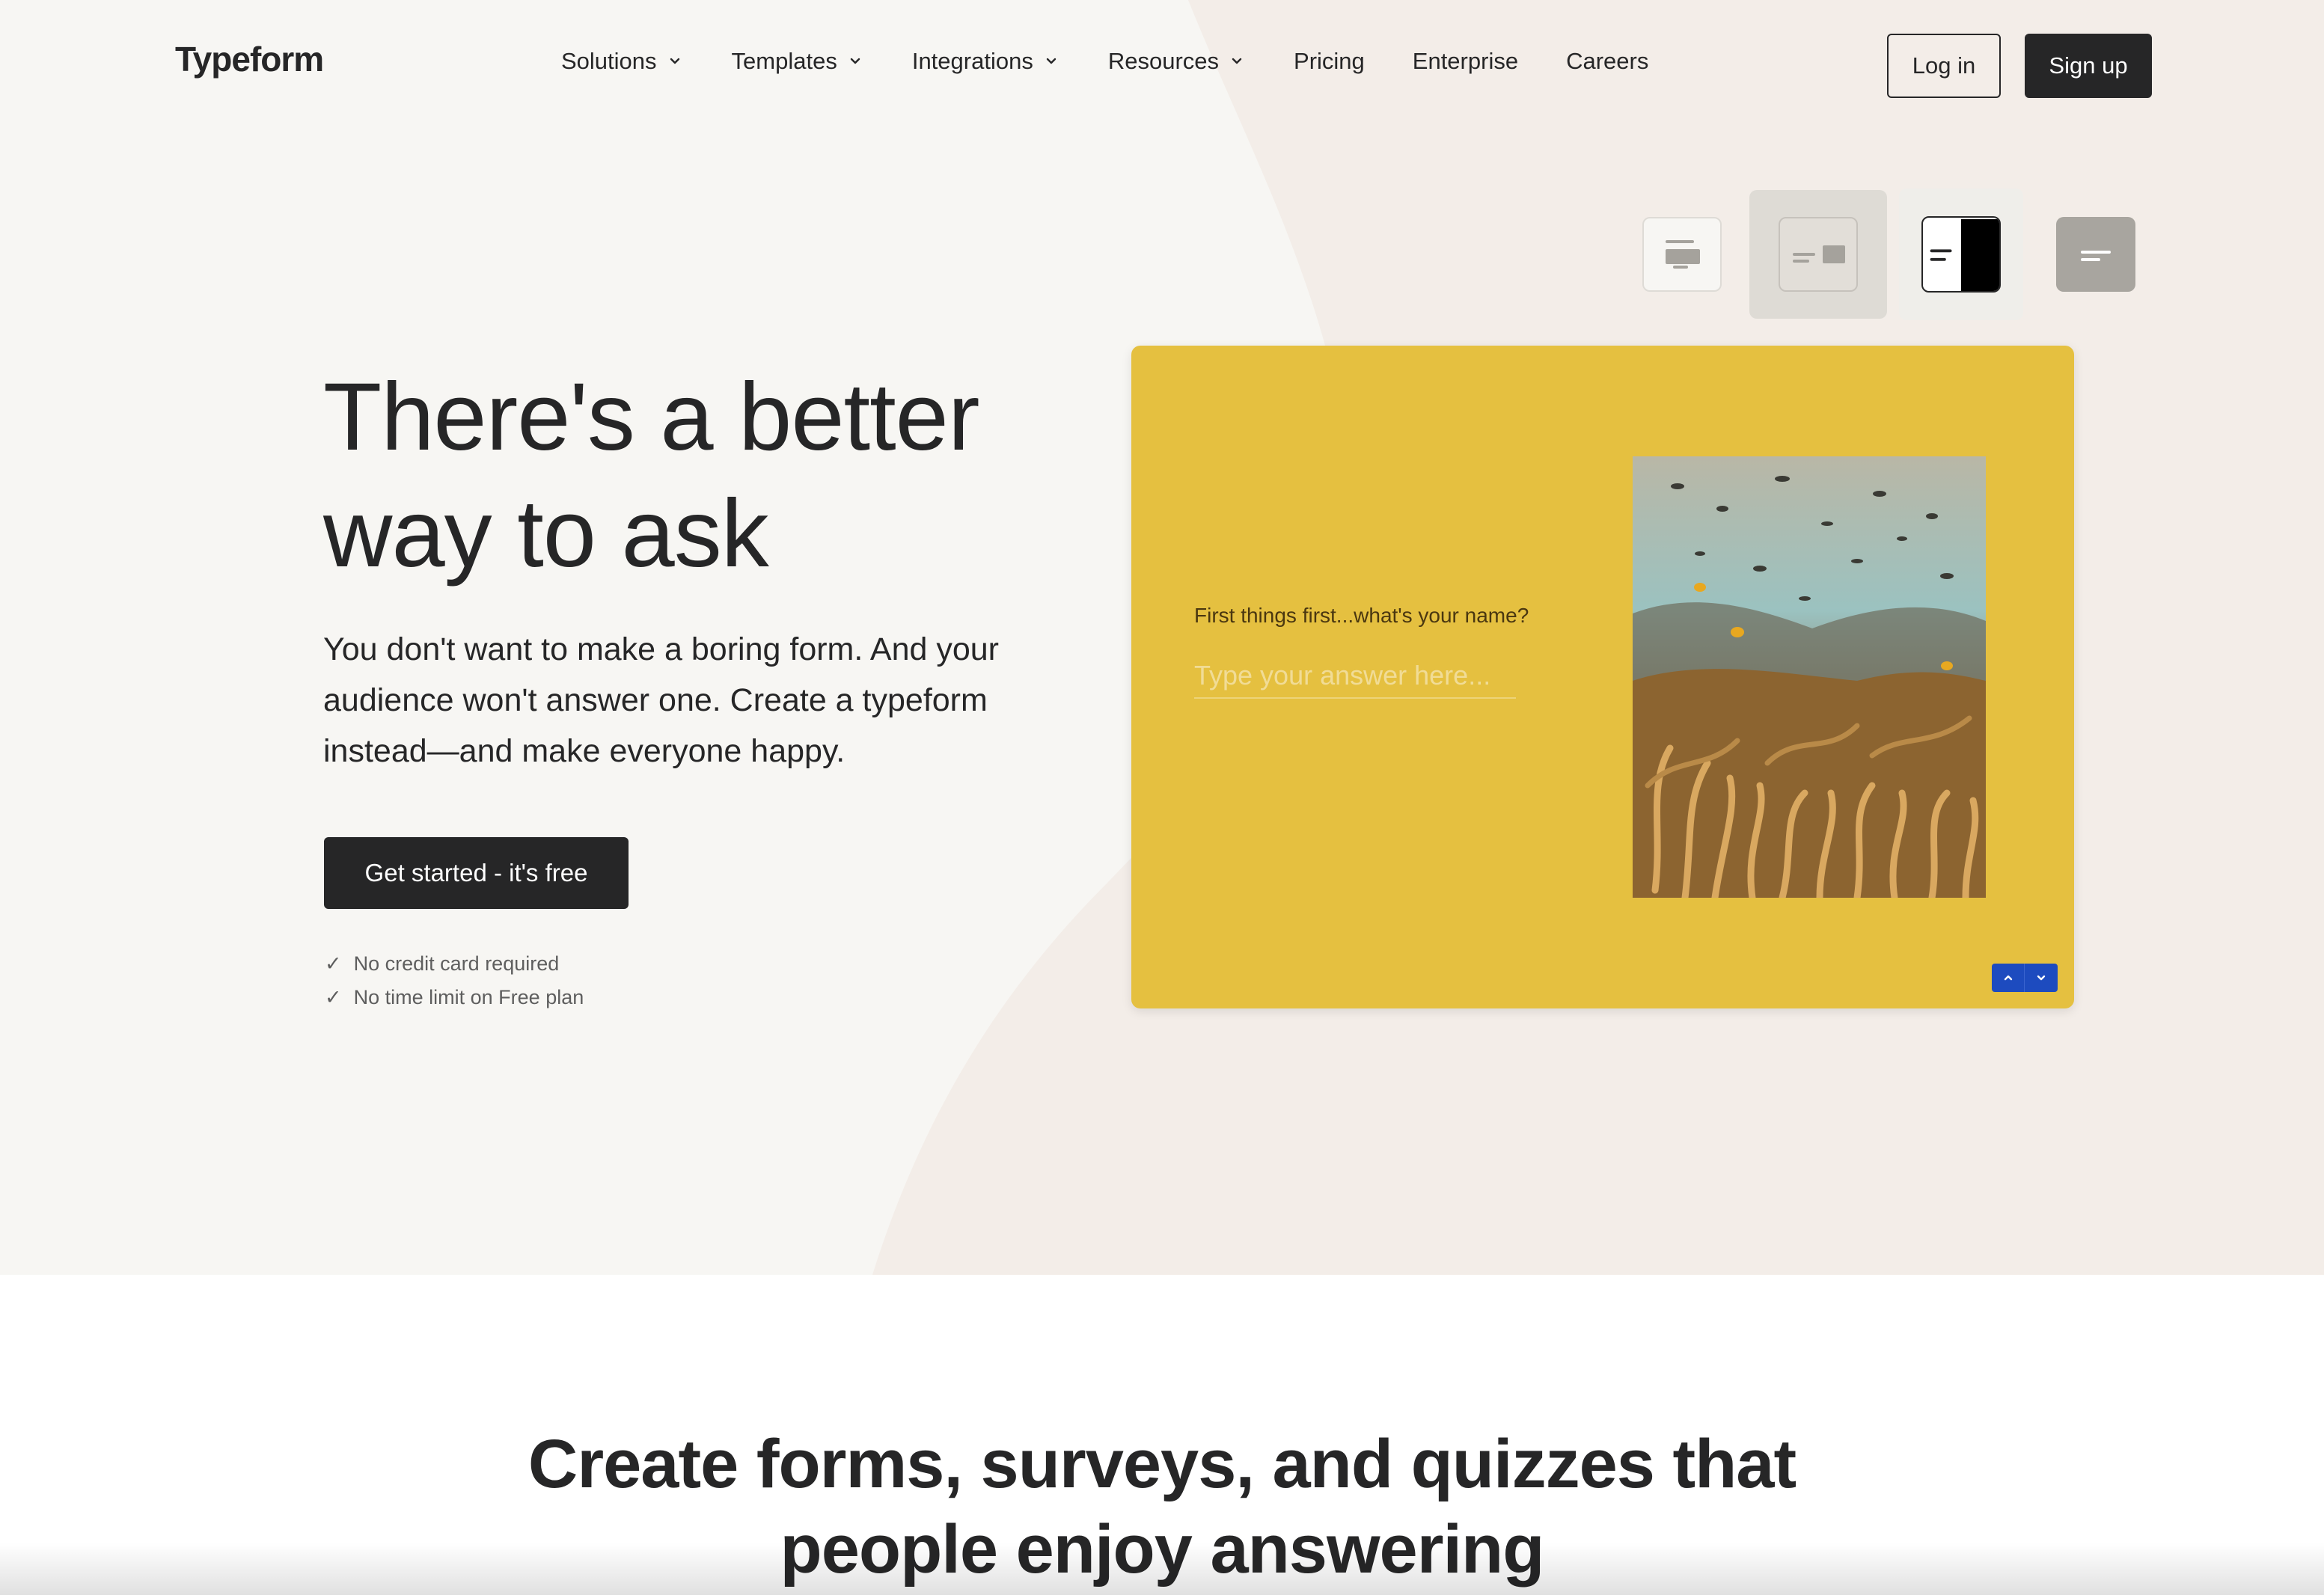  Describe the element at coordinates (609, 61) in the screenshot. I see `nav-item-label: Solutions` at that location.